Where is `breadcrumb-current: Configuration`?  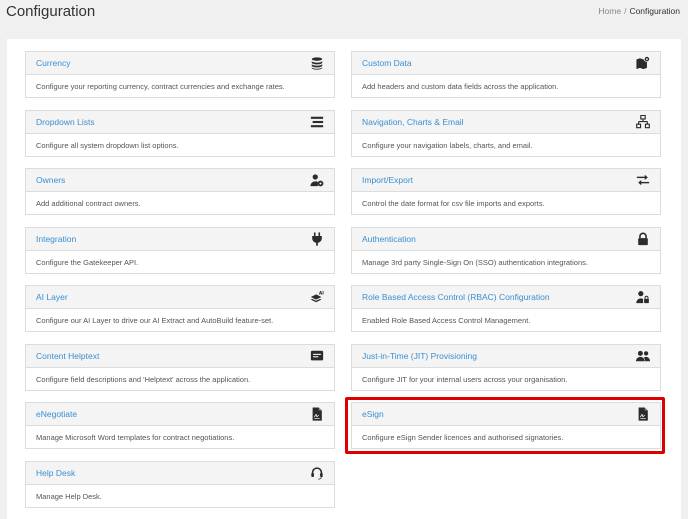
breadcrumb-current: Configuration is located at coordinates (654, 11).